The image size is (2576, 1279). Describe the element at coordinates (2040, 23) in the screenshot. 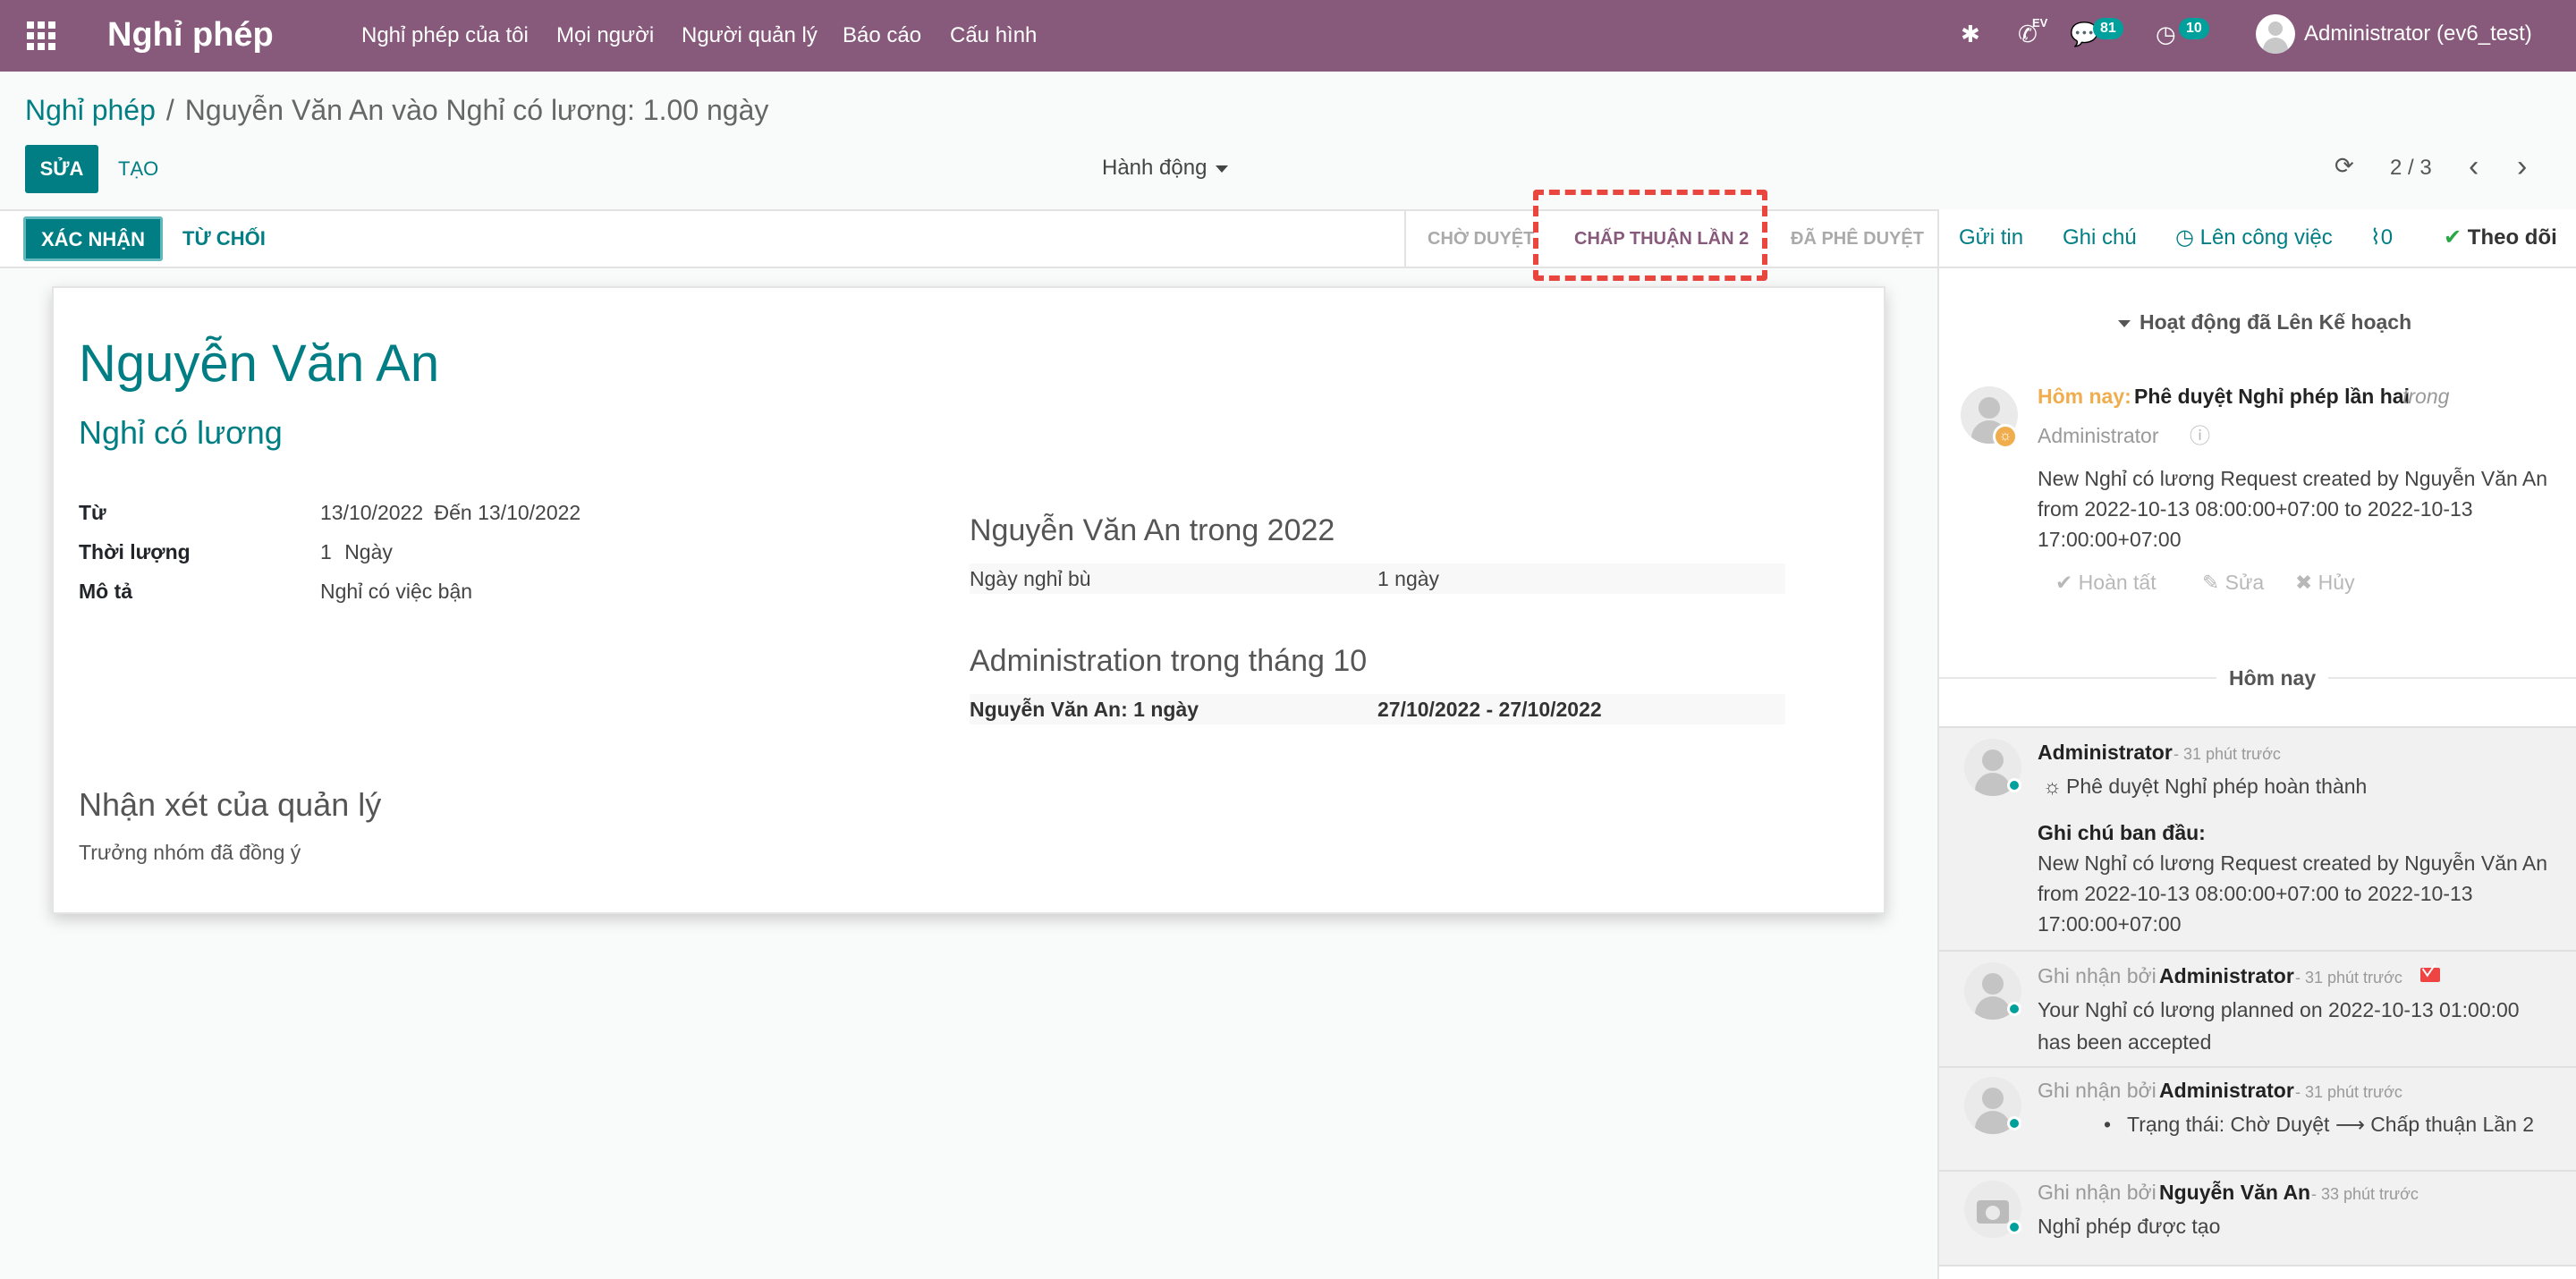

I see `phone-label: EV` at that location.